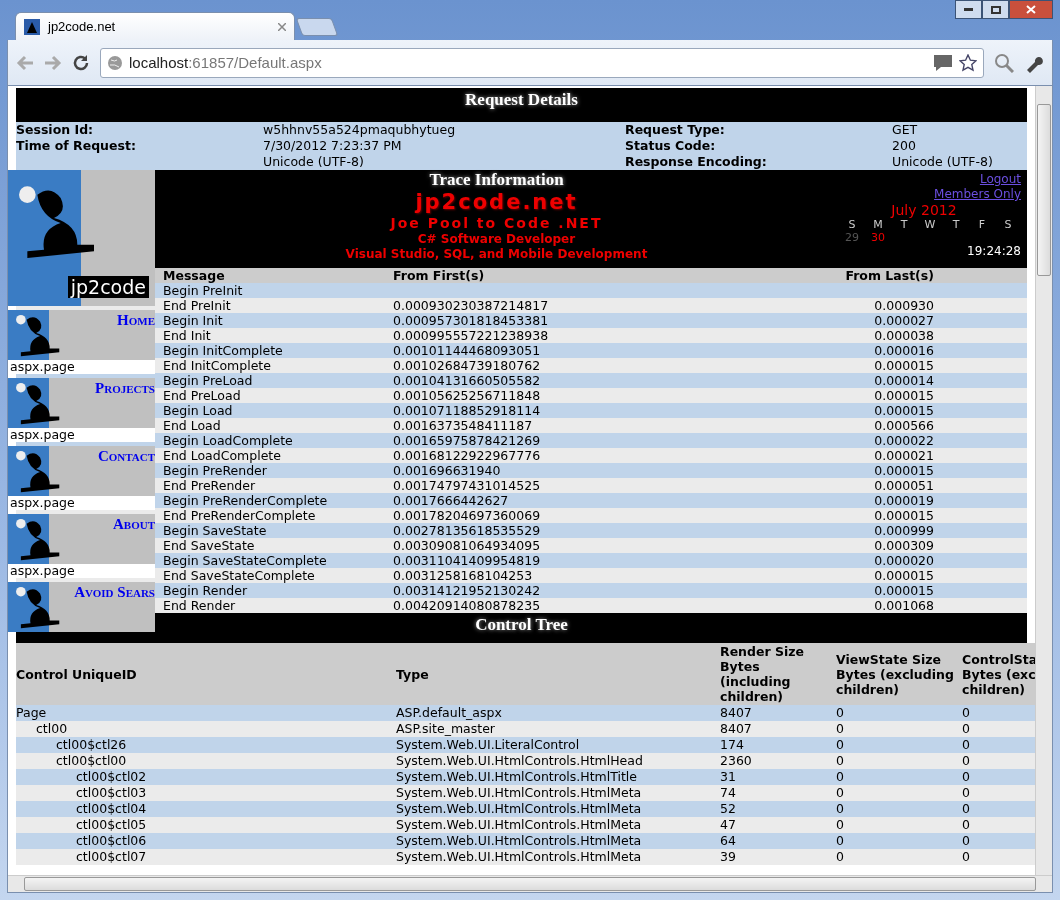  What do you see at coordinates (155, 26) in the screenshot?
I see `browser-tab: jp2code.net` at bounding box center [155, 26].